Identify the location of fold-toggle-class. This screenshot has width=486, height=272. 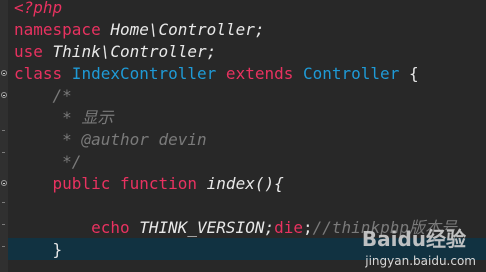
(4, 73).